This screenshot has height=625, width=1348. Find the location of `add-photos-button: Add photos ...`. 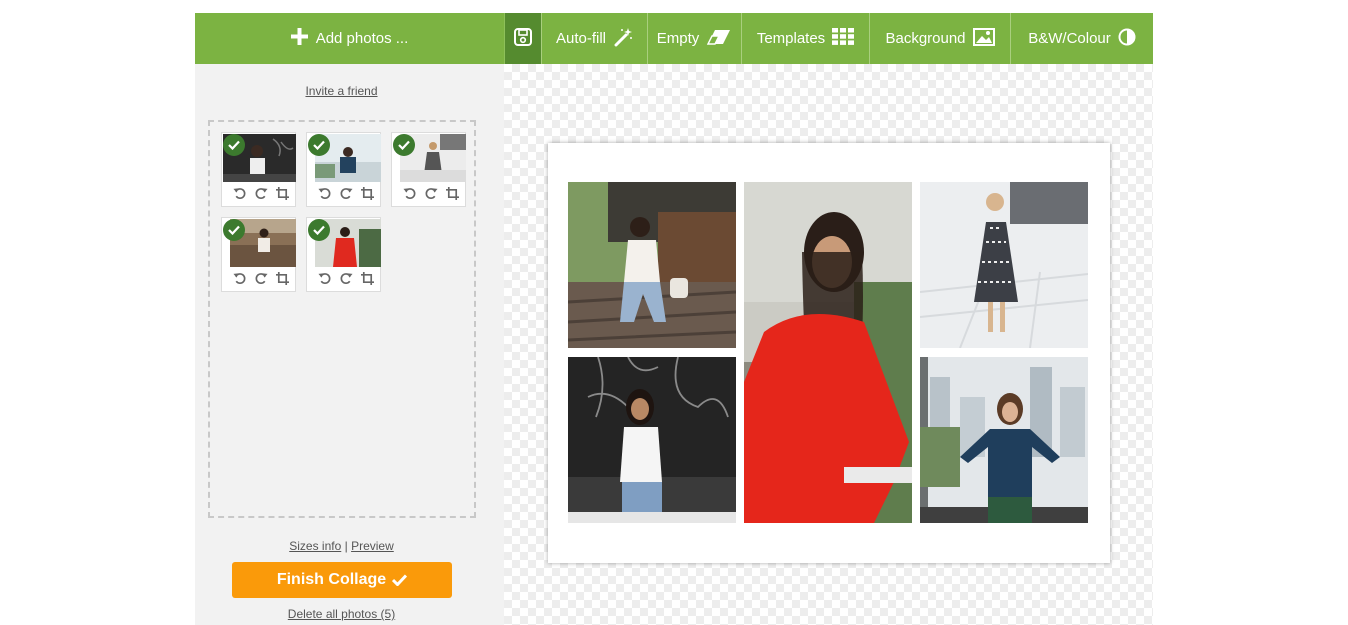

add-photos-button: Add photos ... is located at coordinates (349, 38).